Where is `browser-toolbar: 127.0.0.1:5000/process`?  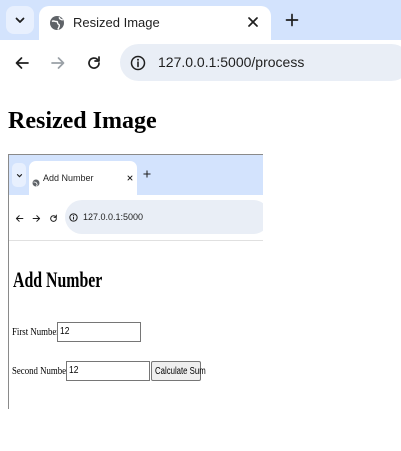 browser-toolbar: 127.0.0.1:5000/process is located at coordinates (200, 63).